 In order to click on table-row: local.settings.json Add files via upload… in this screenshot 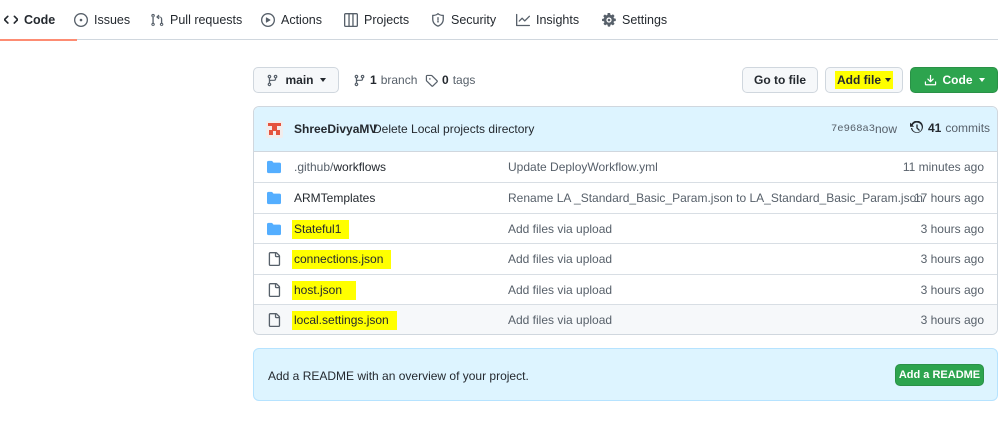, I will do `click(625, 319)`.